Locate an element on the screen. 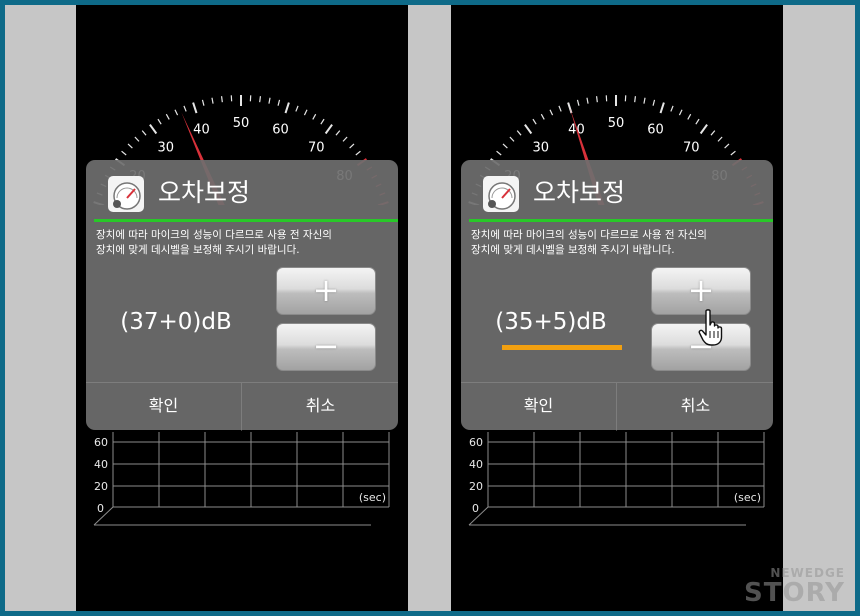  value-highlight-underline is located at coordinates (562, 347).